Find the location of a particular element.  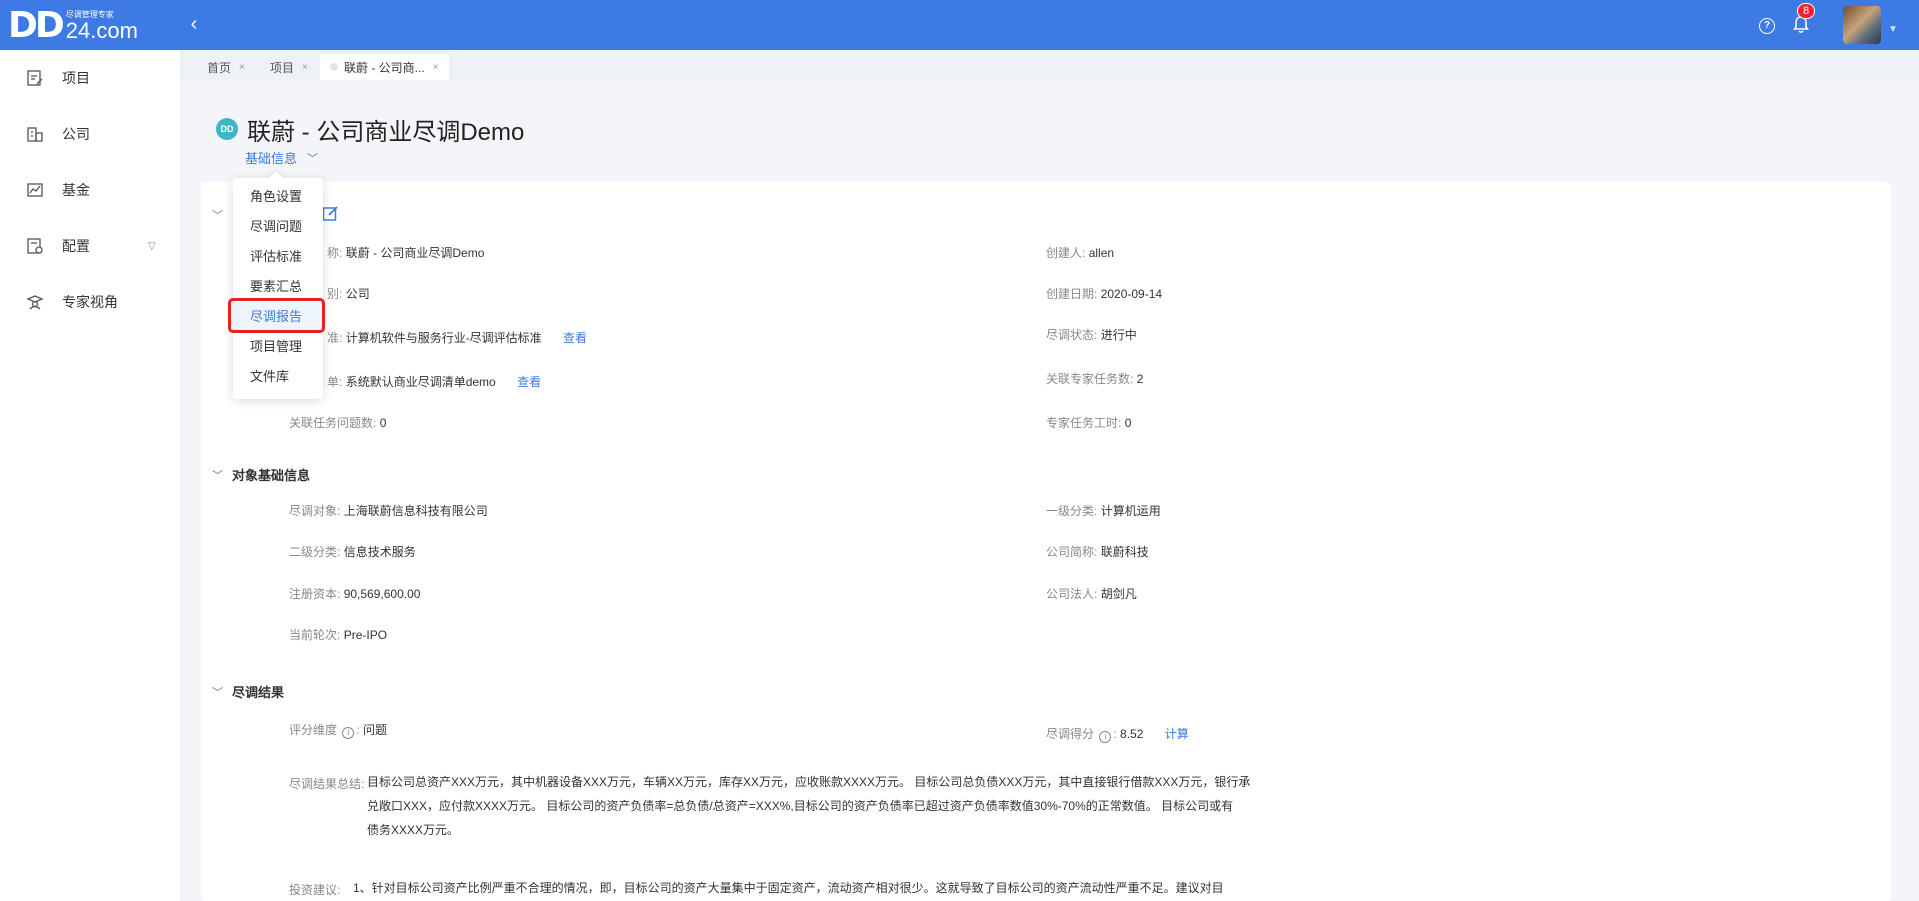

section-toggle-object: ﹀ 对象基础信息 is located at coordinates (261, 474).